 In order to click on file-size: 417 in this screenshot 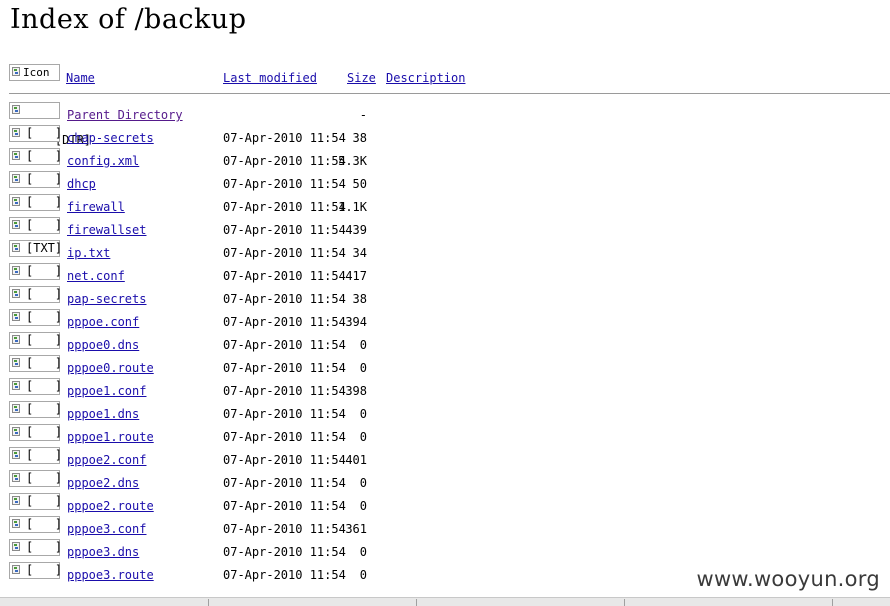, I will do `click(356, 276)`.